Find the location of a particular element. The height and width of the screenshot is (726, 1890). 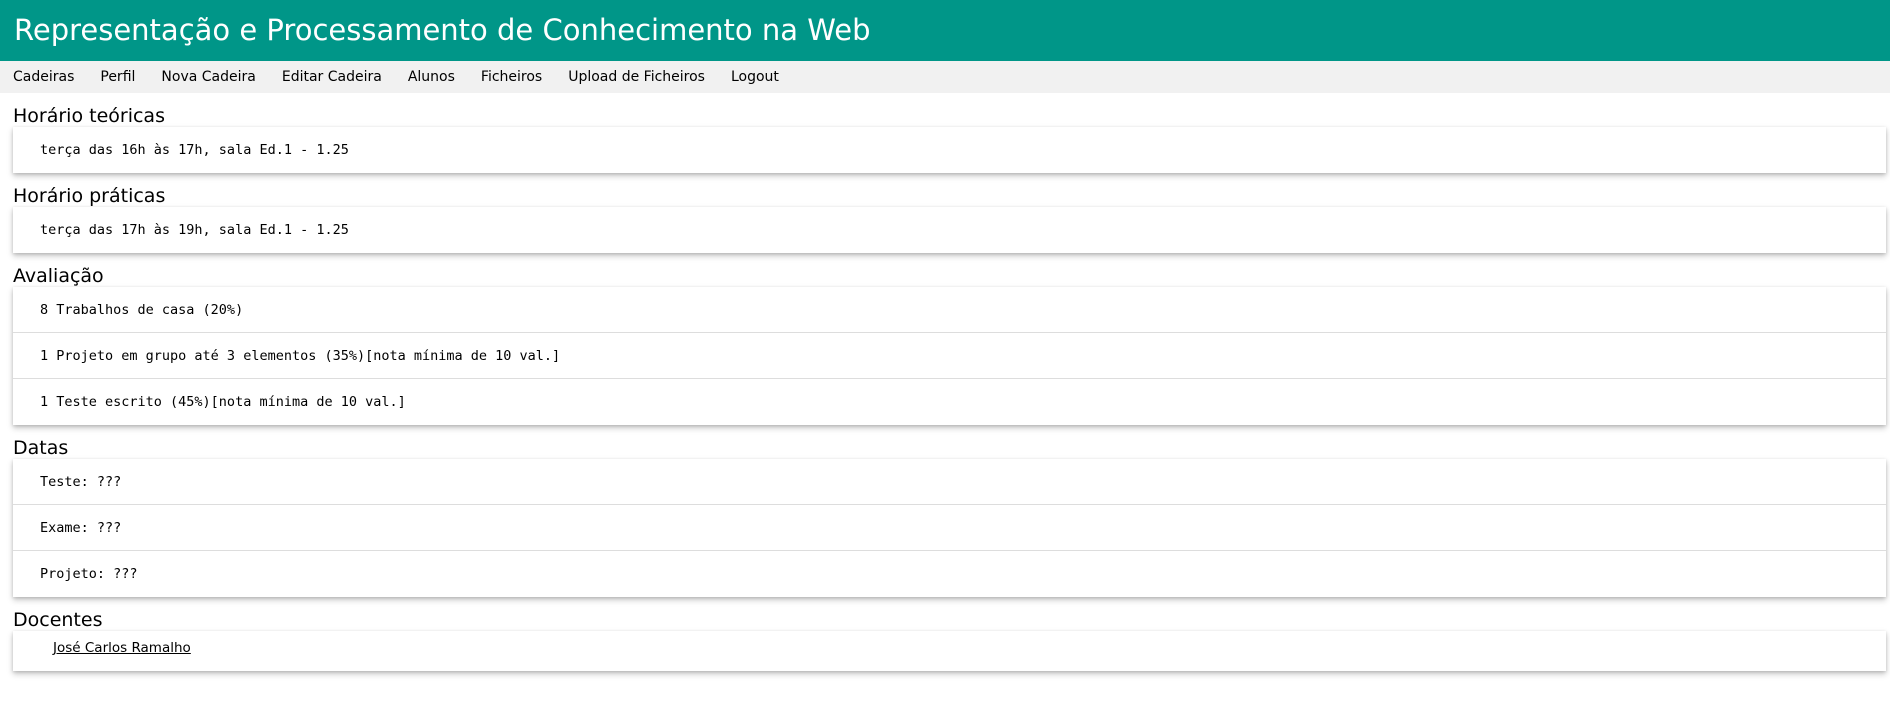

list-item: Teste: ??? is located at coordinates (949, 482).